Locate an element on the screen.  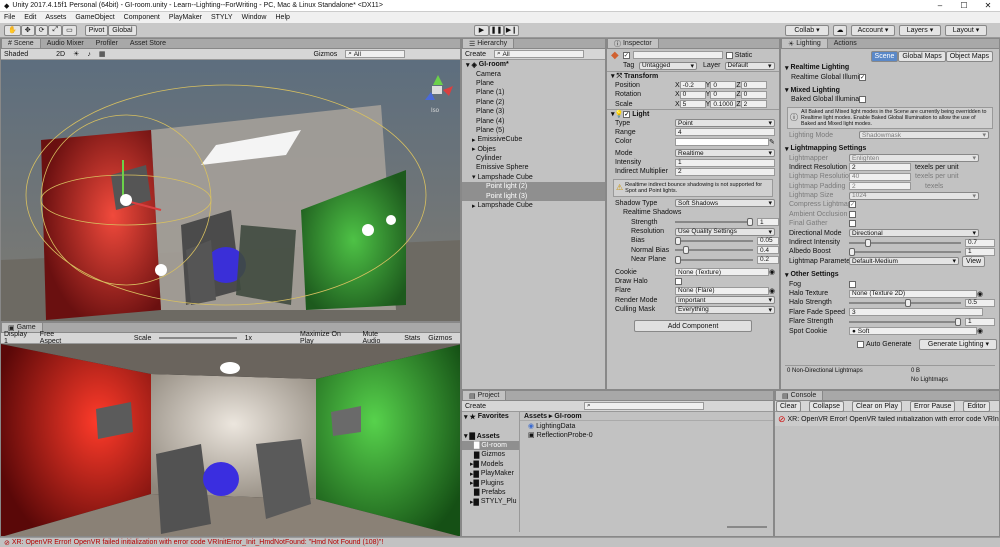
transform-header: ▾ ⤧ Transform is located at coordinates (693, 75).